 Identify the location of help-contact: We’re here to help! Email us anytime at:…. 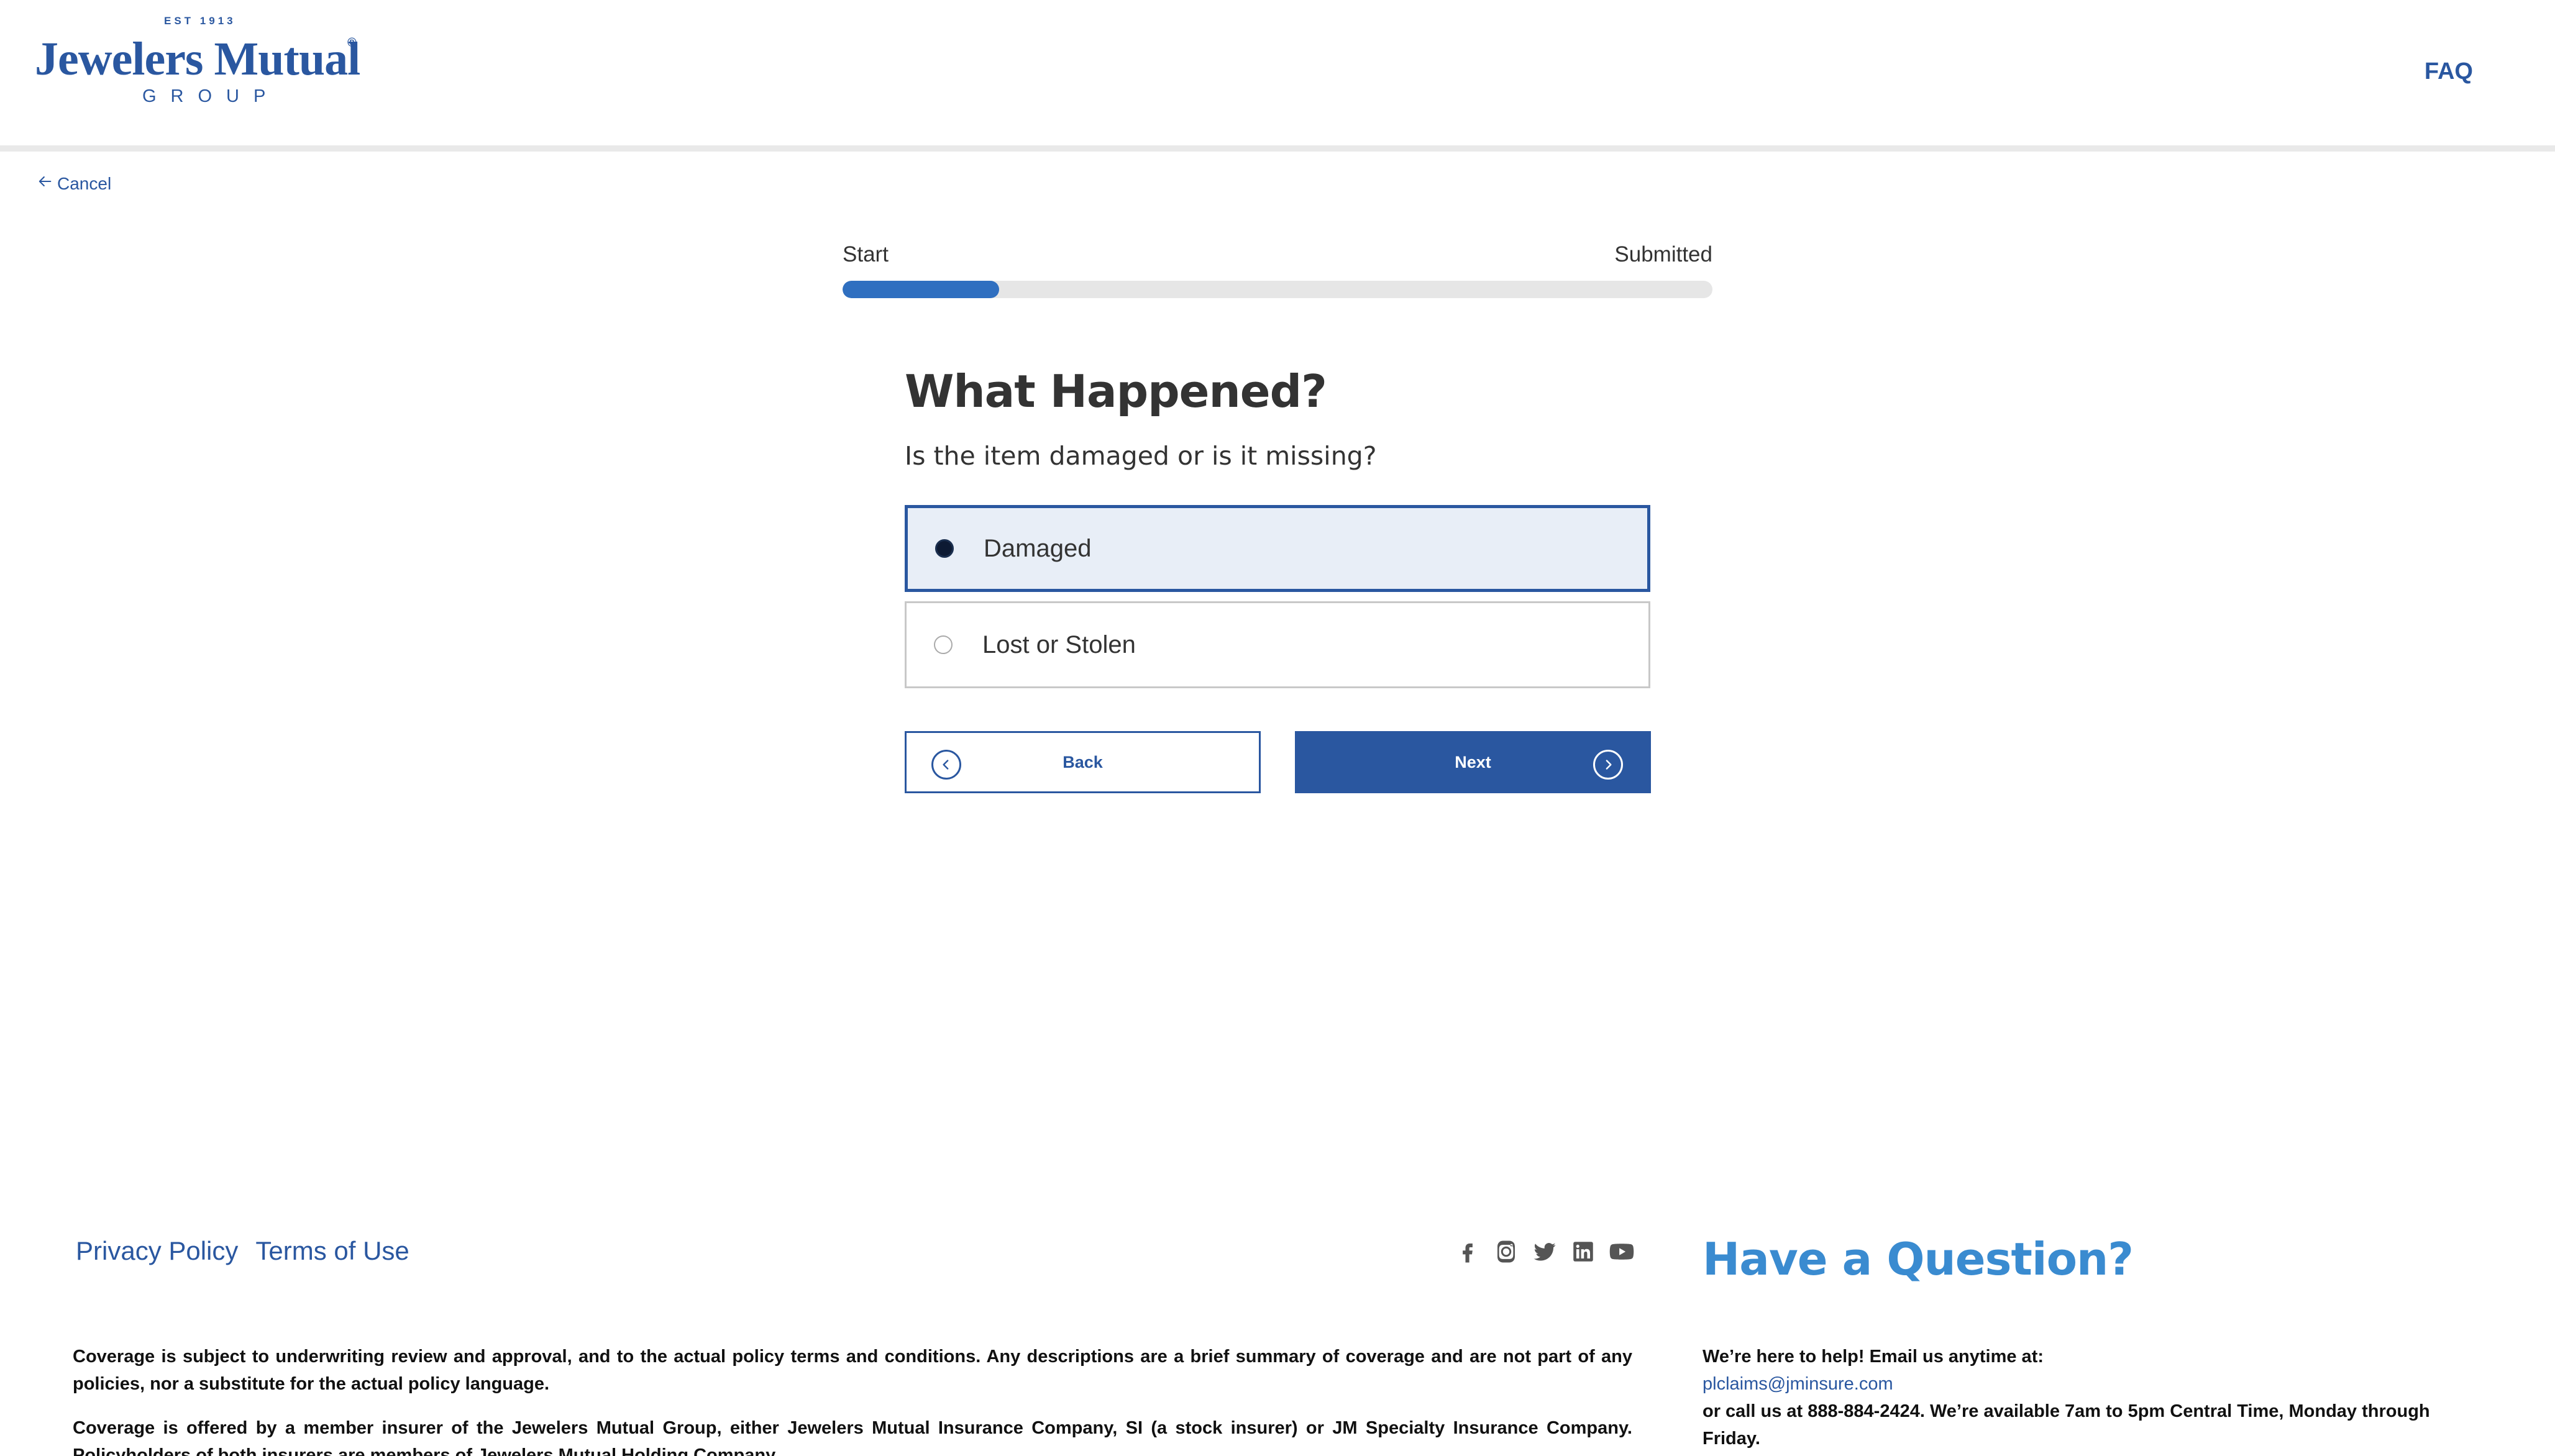
(2088, 1397).